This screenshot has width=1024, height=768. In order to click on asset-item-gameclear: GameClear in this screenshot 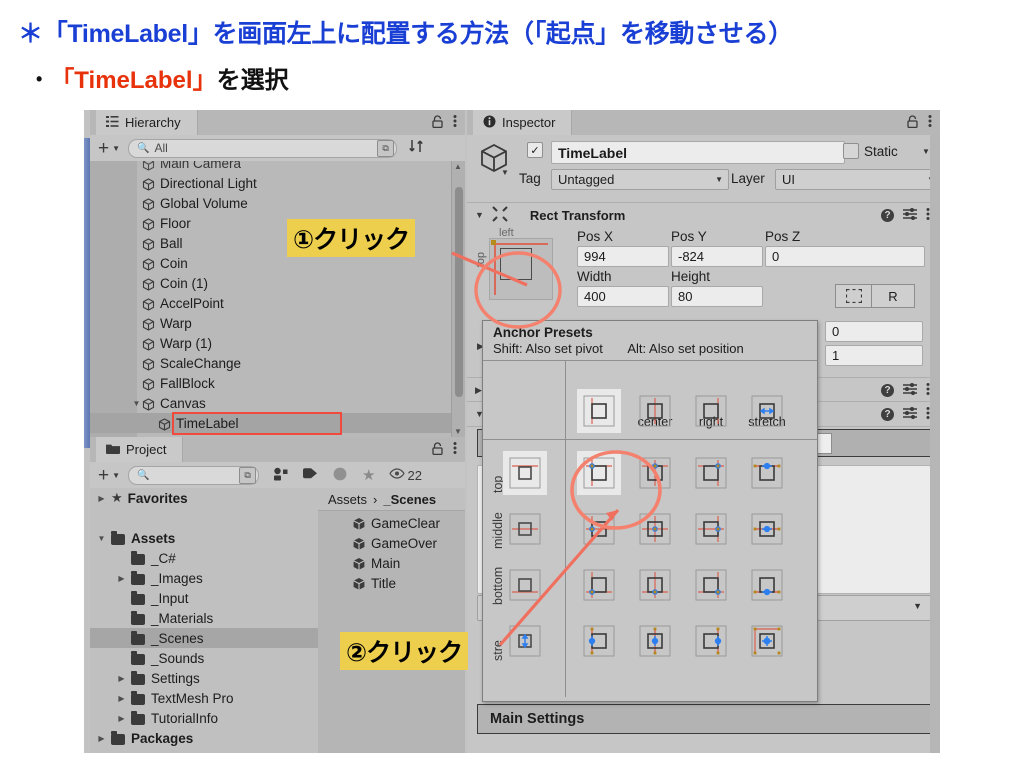, I will do `click(391, 523)`.